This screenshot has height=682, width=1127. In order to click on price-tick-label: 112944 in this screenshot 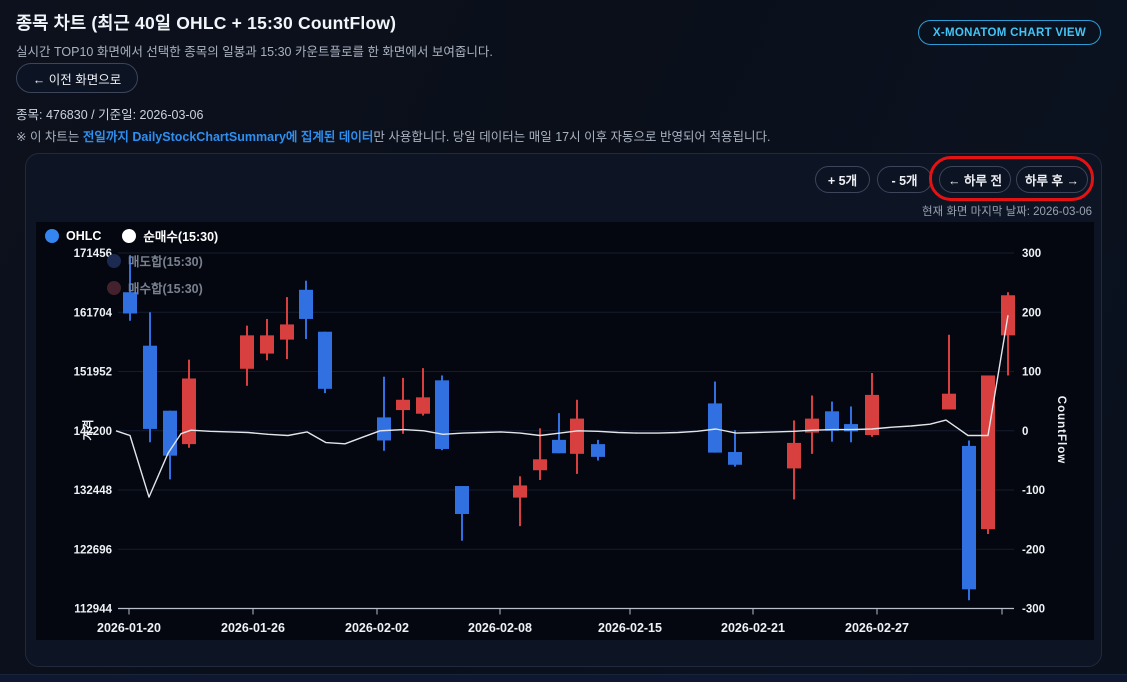, I will do `click(93, 610)`.